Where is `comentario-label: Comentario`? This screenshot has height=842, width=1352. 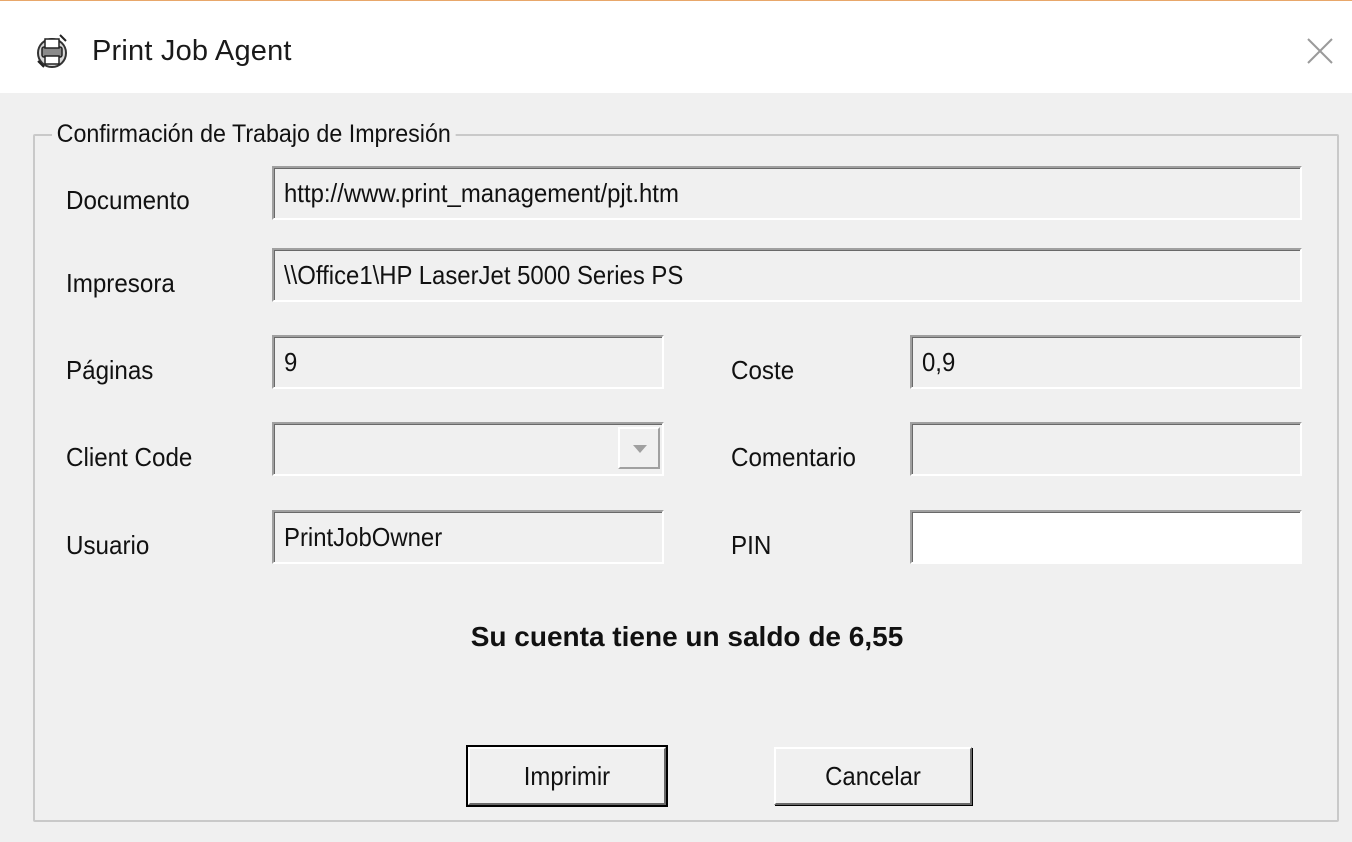
comentario-label: Comentario is located at coordinates (793, 457).